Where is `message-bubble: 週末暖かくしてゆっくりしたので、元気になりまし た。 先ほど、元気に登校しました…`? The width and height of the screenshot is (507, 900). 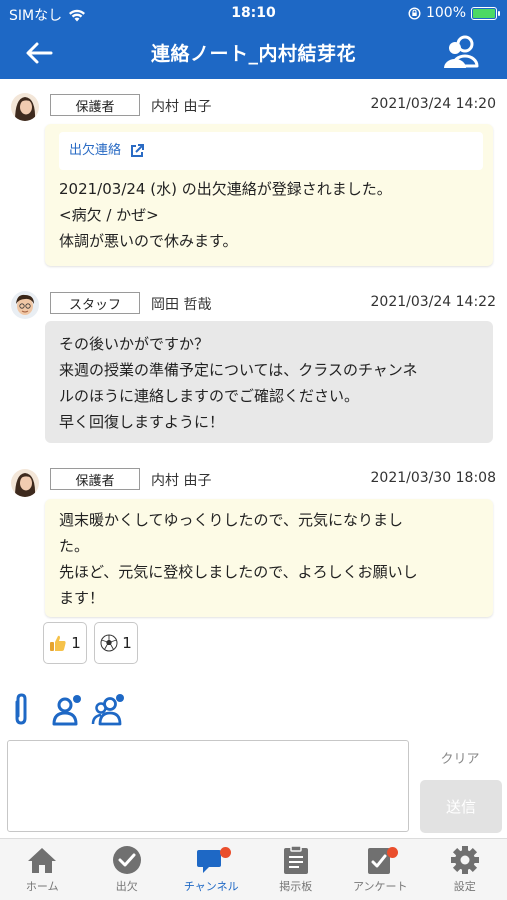
message-bubble: 週末暖かくしてゆっくりしたので、元気になりまし た。 先ほど、元気に登校しました… is located at coordinates (269, 558).